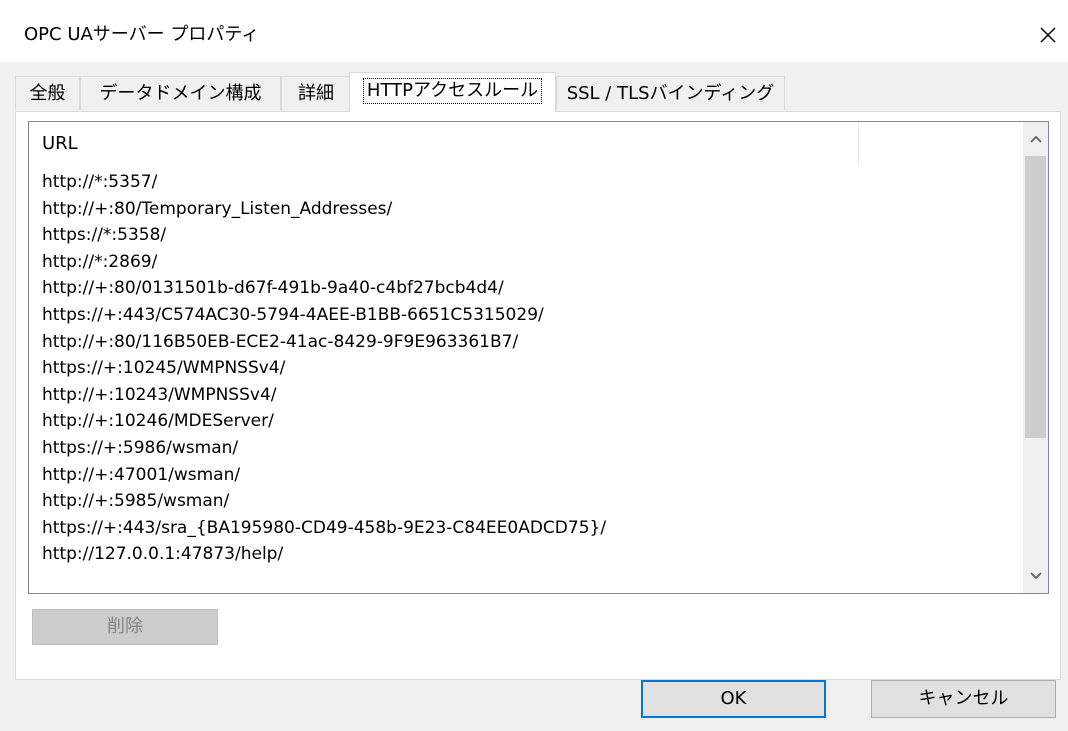 This screenshot has height=731, width=1068. I want to click on list-item: http://+:5985/wsman/, so click(526, 501).